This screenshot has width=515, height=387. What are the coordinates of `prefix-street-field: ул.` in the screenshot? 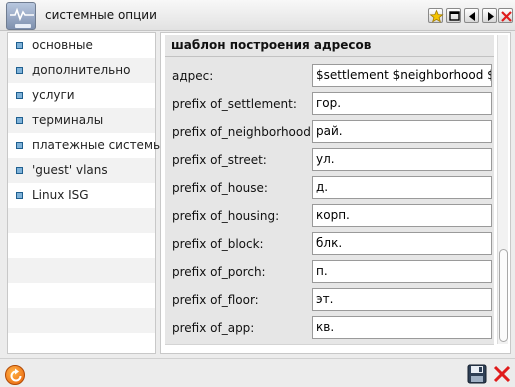 It's located at (402, 159).